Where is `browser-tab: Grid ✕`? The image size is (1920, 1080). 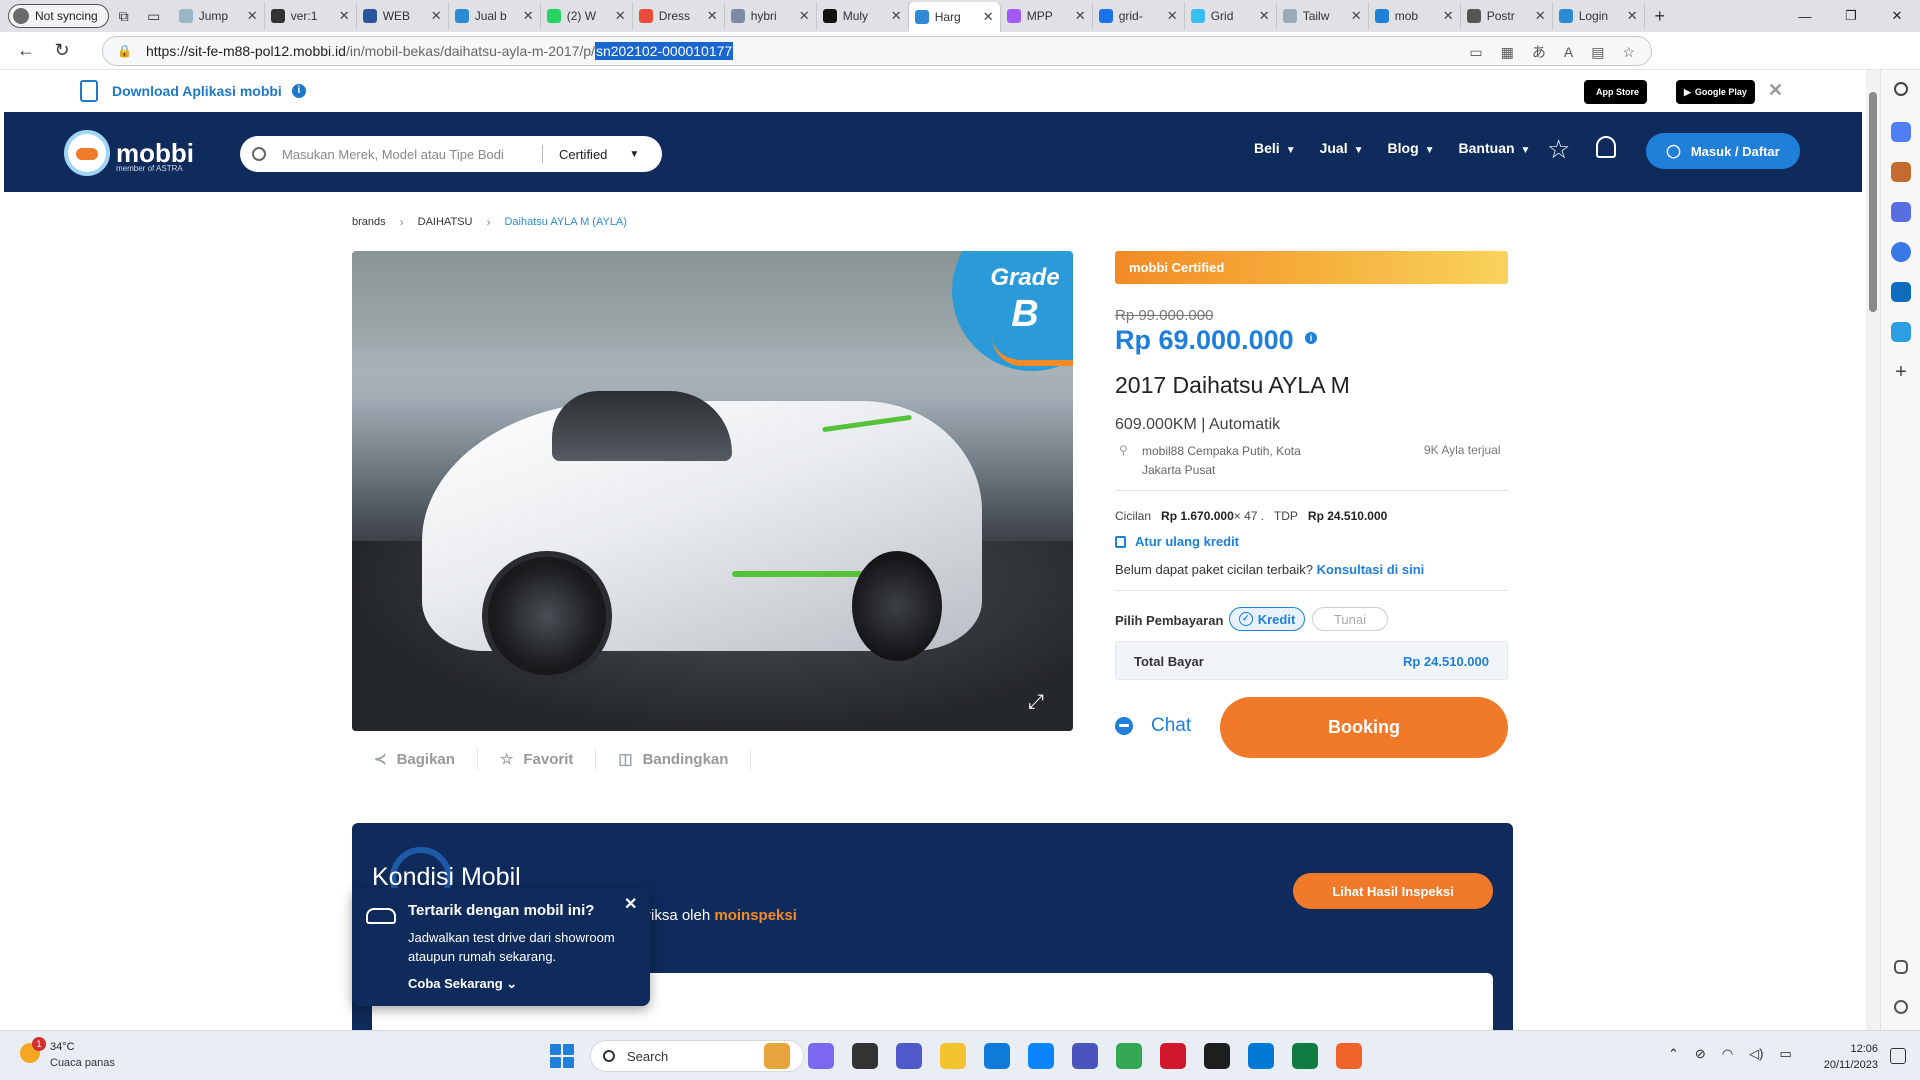 browser-tab: Grid ✕ is located at coordinates (1231, 16).